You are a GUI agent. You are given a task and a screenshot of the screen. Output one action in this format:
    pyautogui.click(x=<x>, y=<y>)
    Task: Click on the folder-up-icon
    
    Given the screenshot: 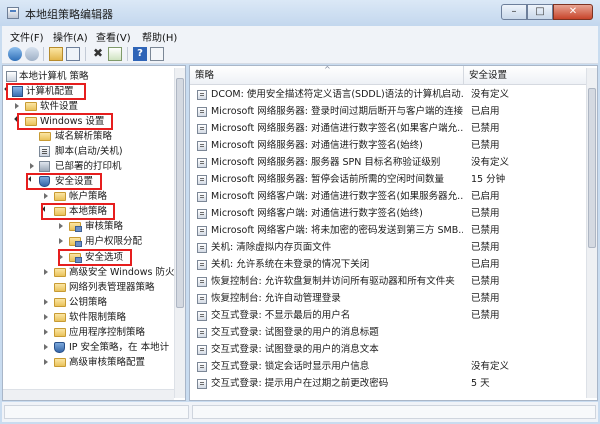 What is the action you would take?
    pyautogui.click(x=56, y=54)
    